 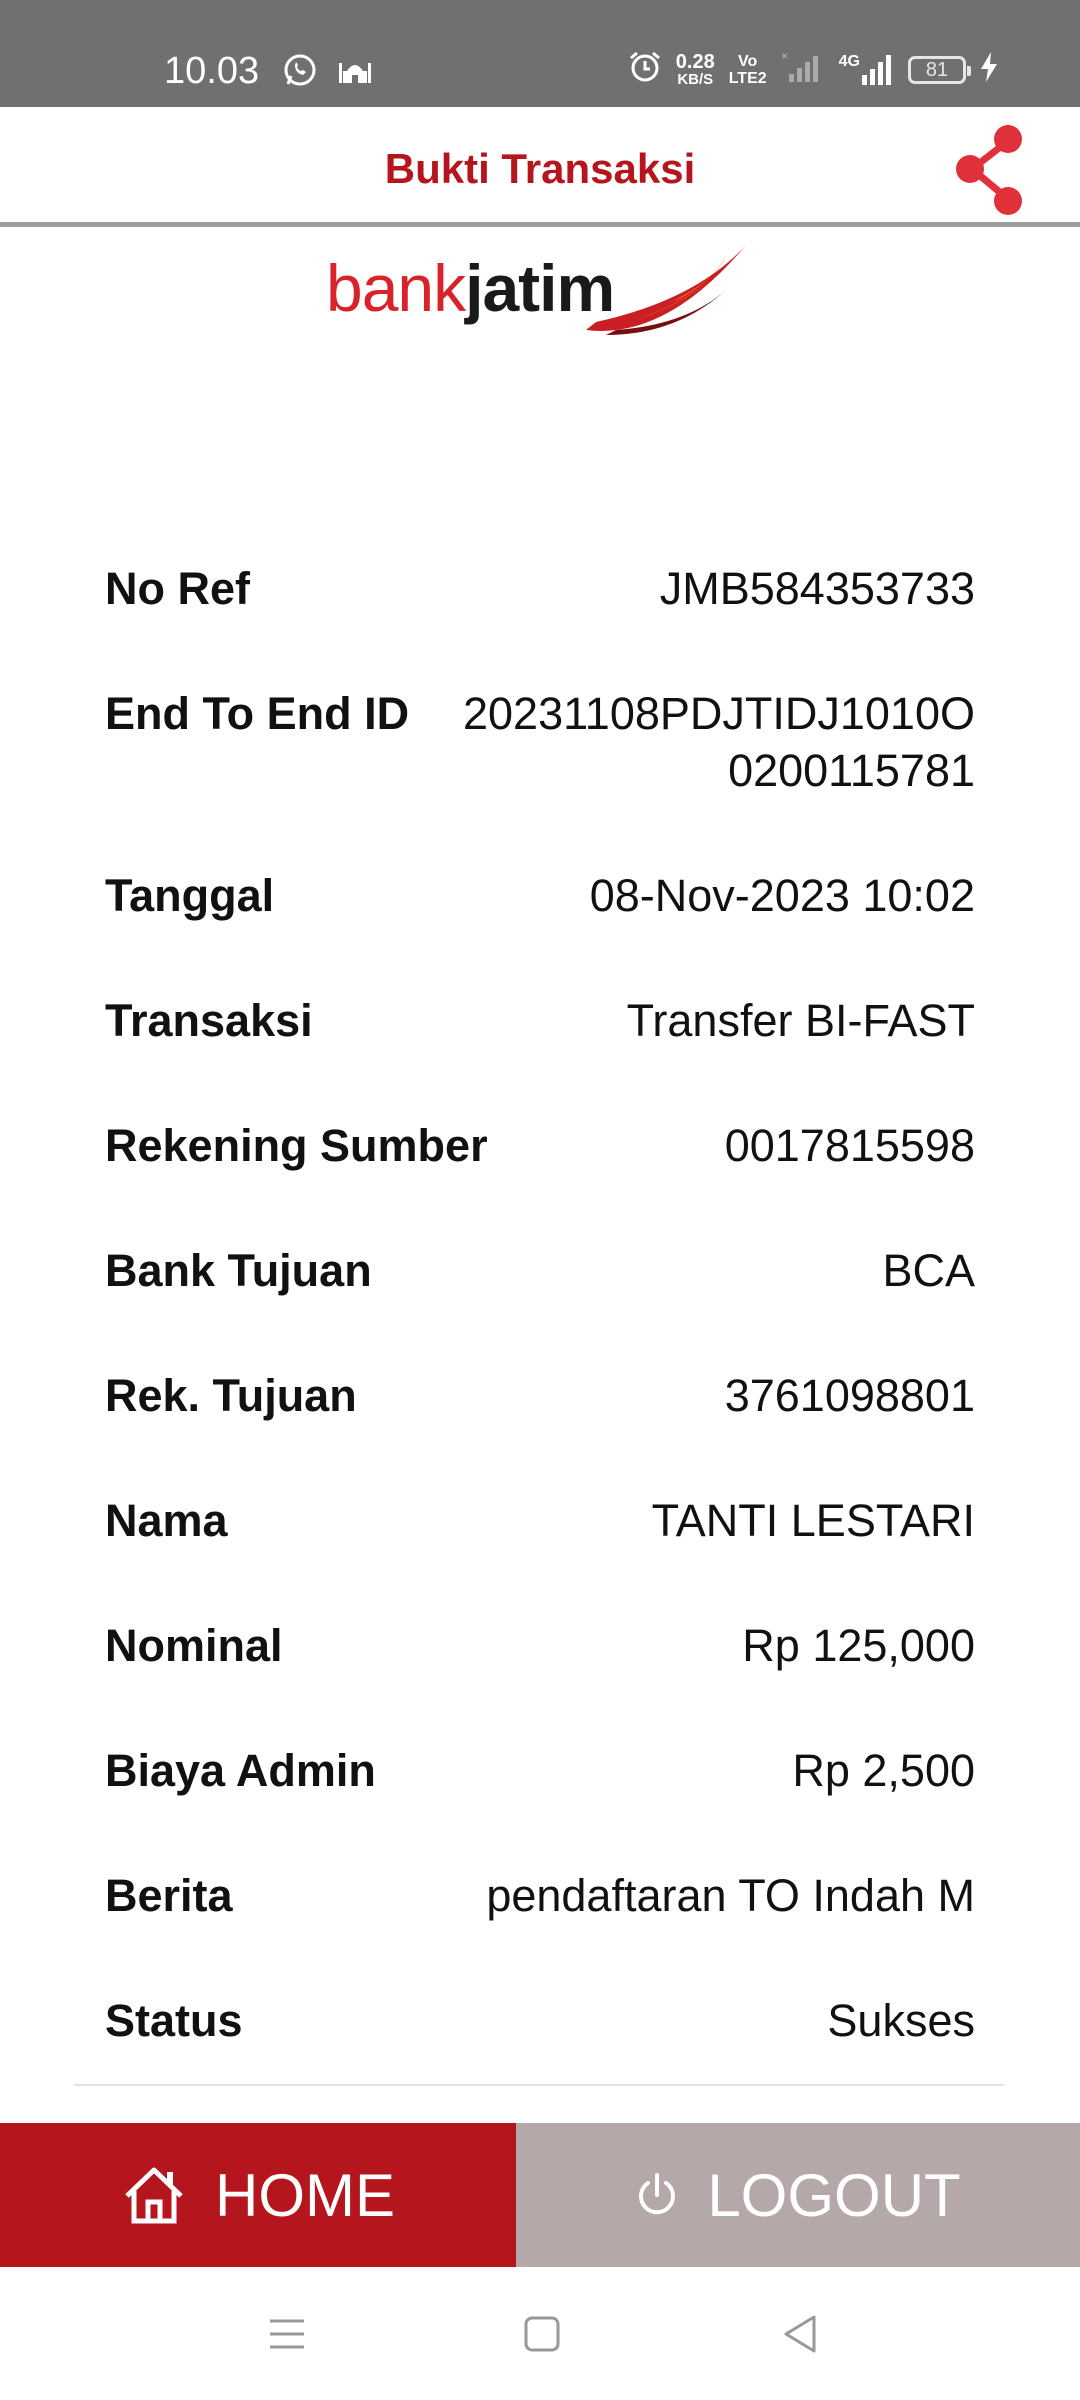 I want to click on signal-icon: ×, so click(x=803, y=69).